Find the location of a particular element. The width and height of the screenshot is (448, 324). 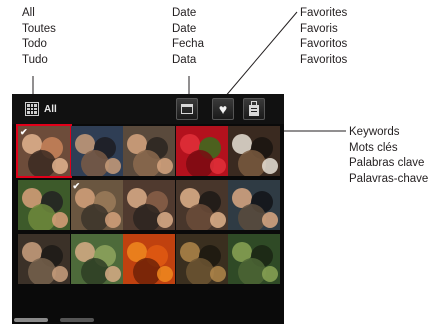

keywords-filter-button is located at coordinates (254, 109).